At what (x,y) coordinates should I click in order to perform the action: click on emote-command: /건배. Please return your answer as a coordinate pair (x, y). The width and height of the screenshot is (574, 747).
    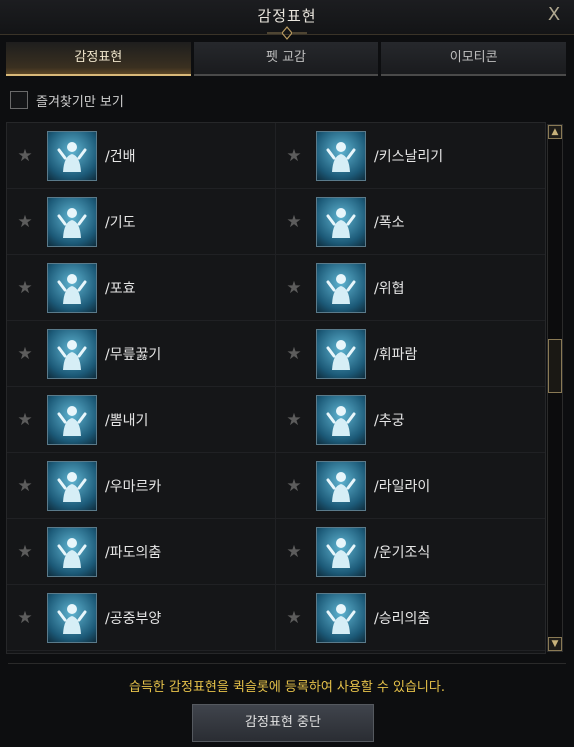
    Looking at the image, I should click on (120, 156).